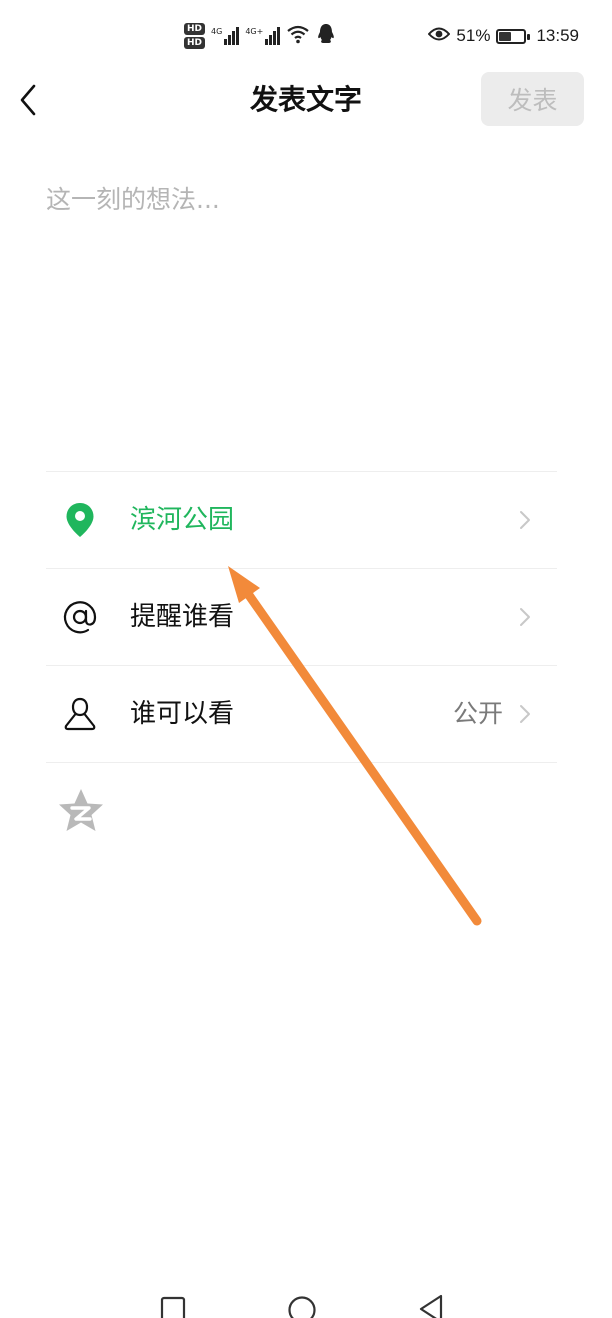 The height and width of the screenshot is (1318, 612). What do you see at coordinates (298, 36) in the screenshot?
I see `wifi-icon` at bounding box center [298, 36].